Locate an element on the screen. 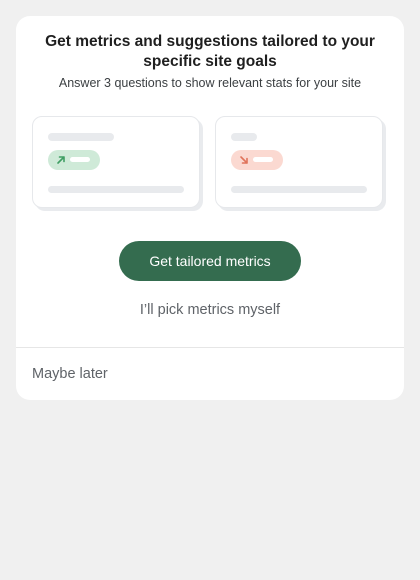 Image resolution: width=420 pixels, height=580 pixels. maybe-later-button: Maybe later is located at coordinates (70, 374).